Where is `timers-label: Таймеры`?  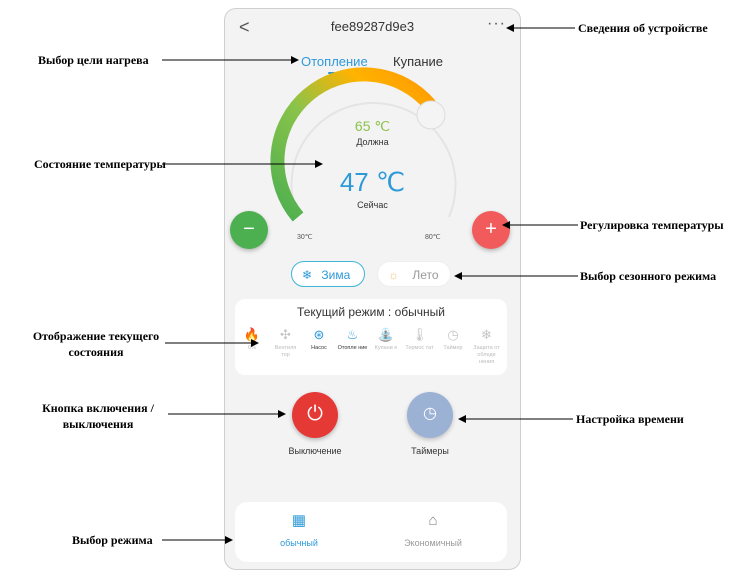 timers-label: Таймеры is located at coordinates (430, 451).